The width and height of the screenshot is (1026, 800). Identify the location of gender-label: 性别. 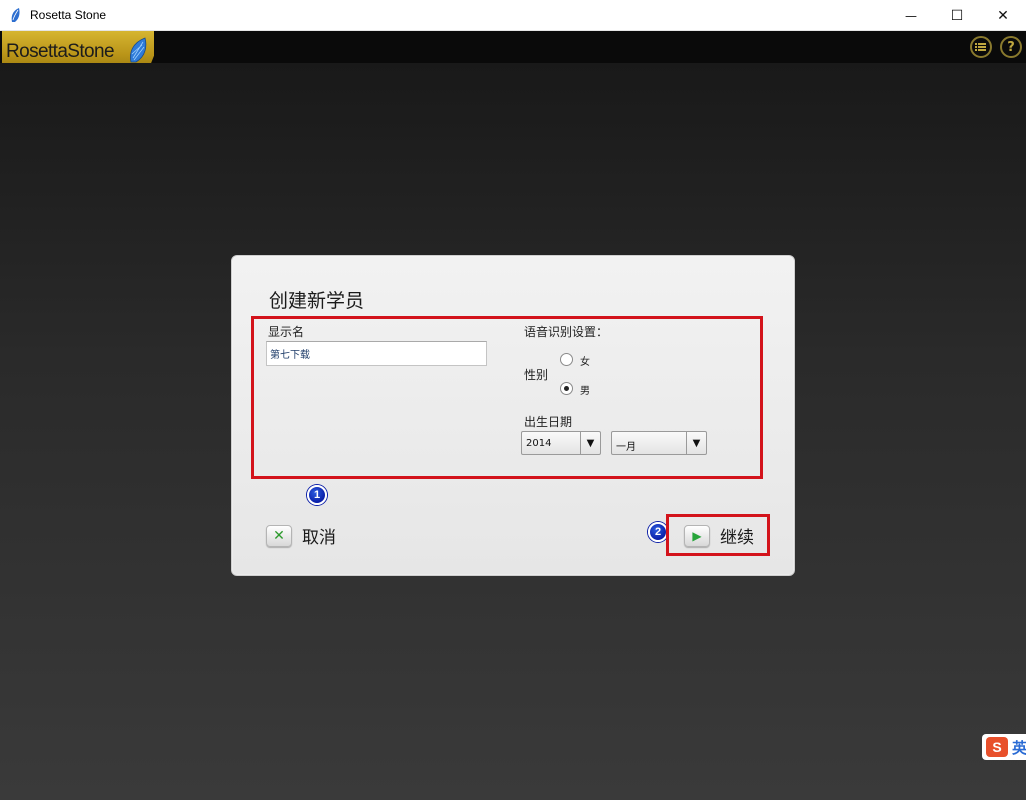
(536, 375).